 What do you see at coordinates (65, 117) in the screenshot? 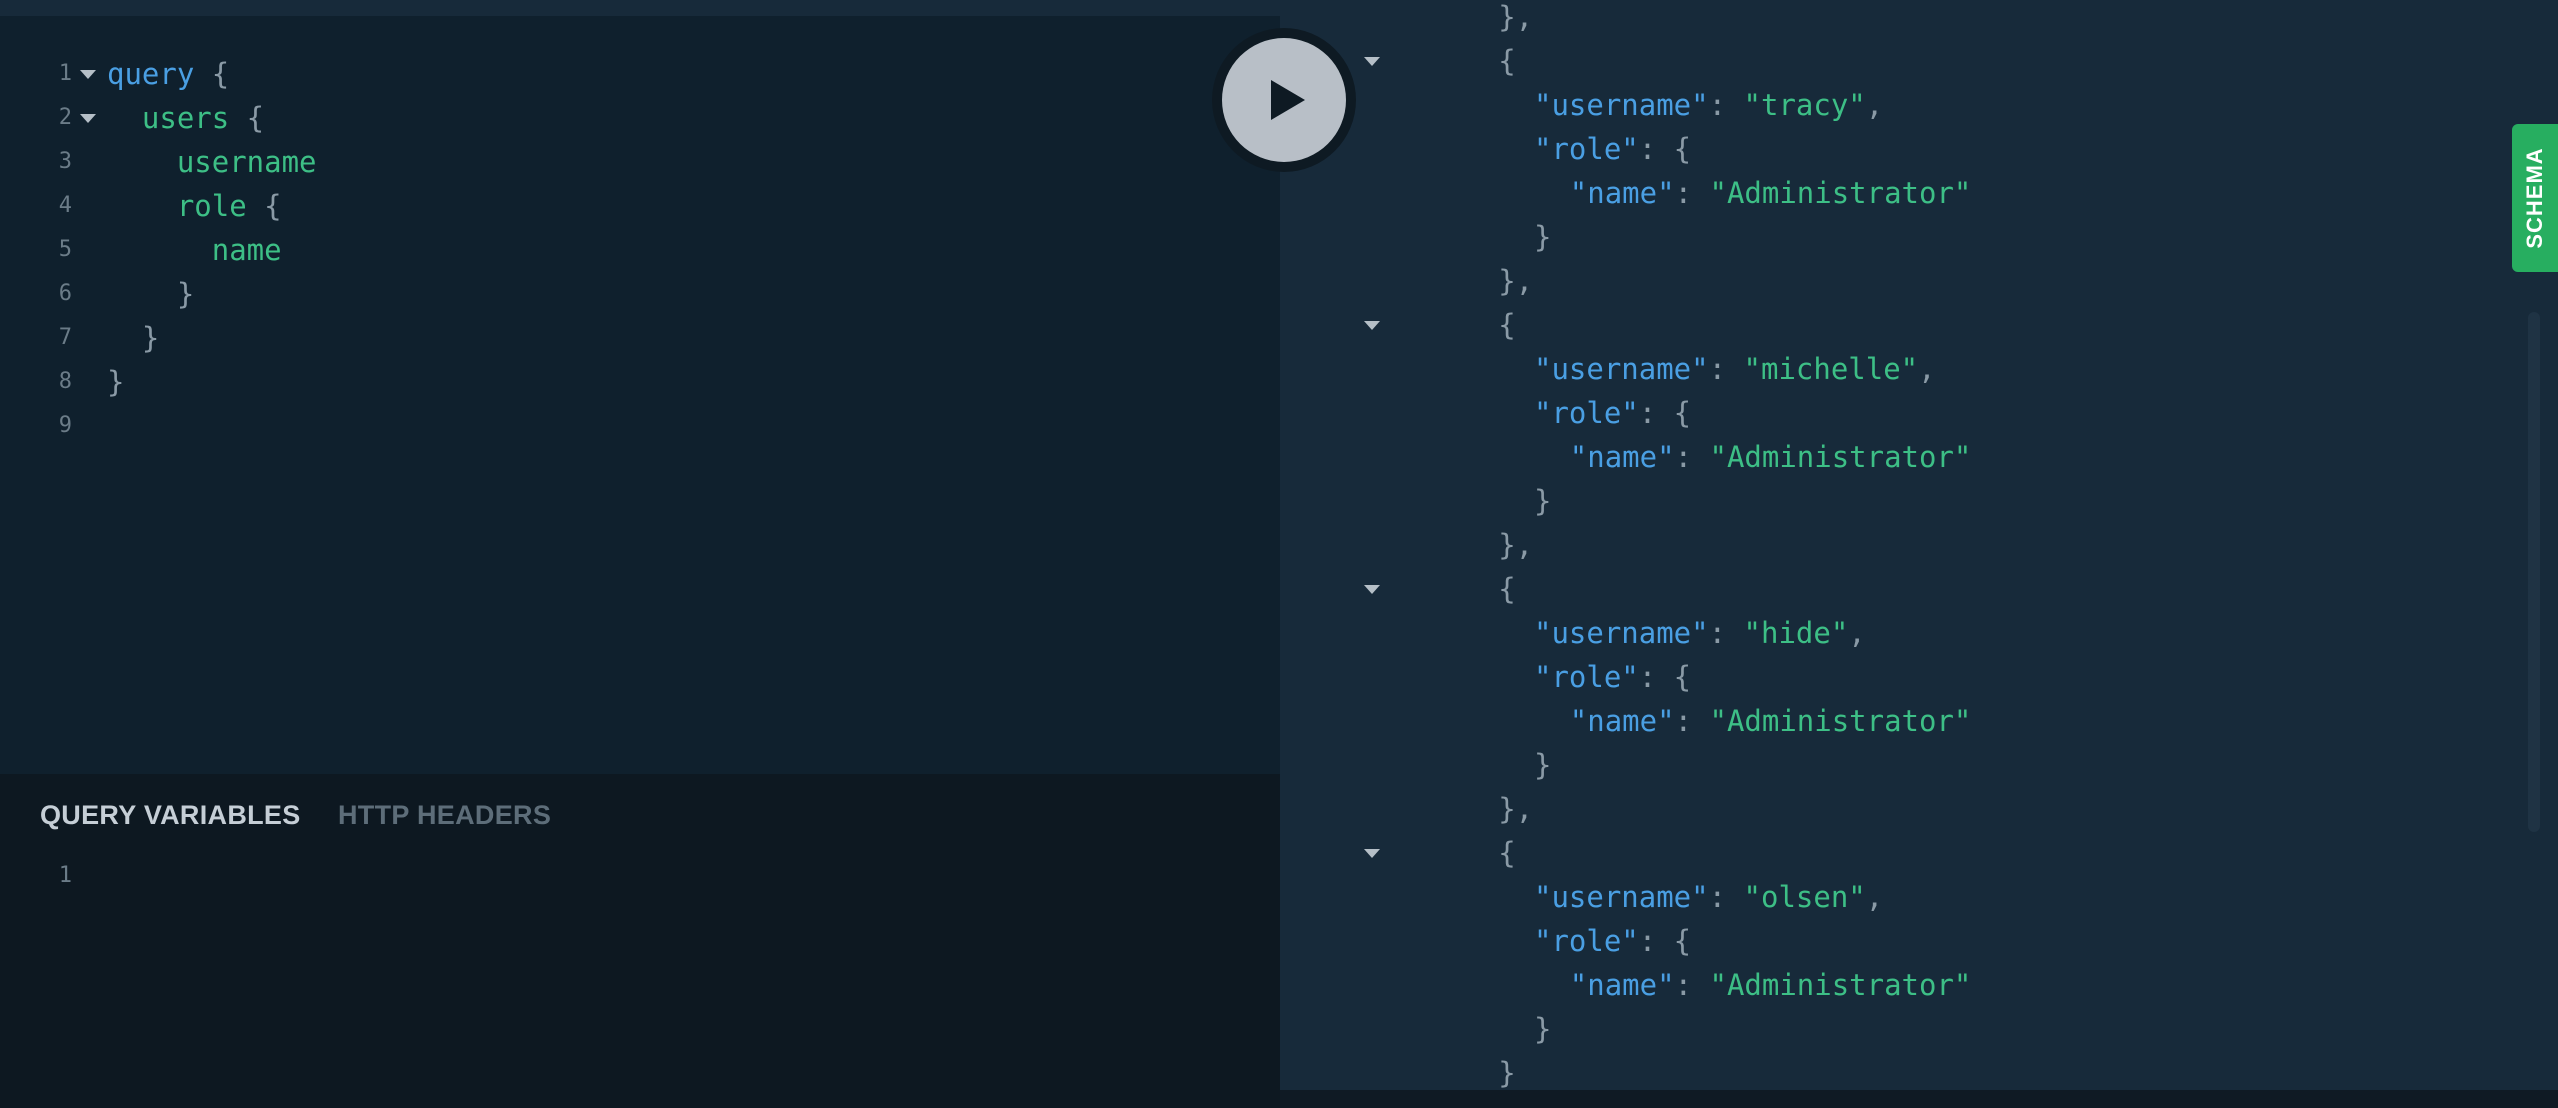
I see `editor-line-number: 2` at bounding box center [65, 117].